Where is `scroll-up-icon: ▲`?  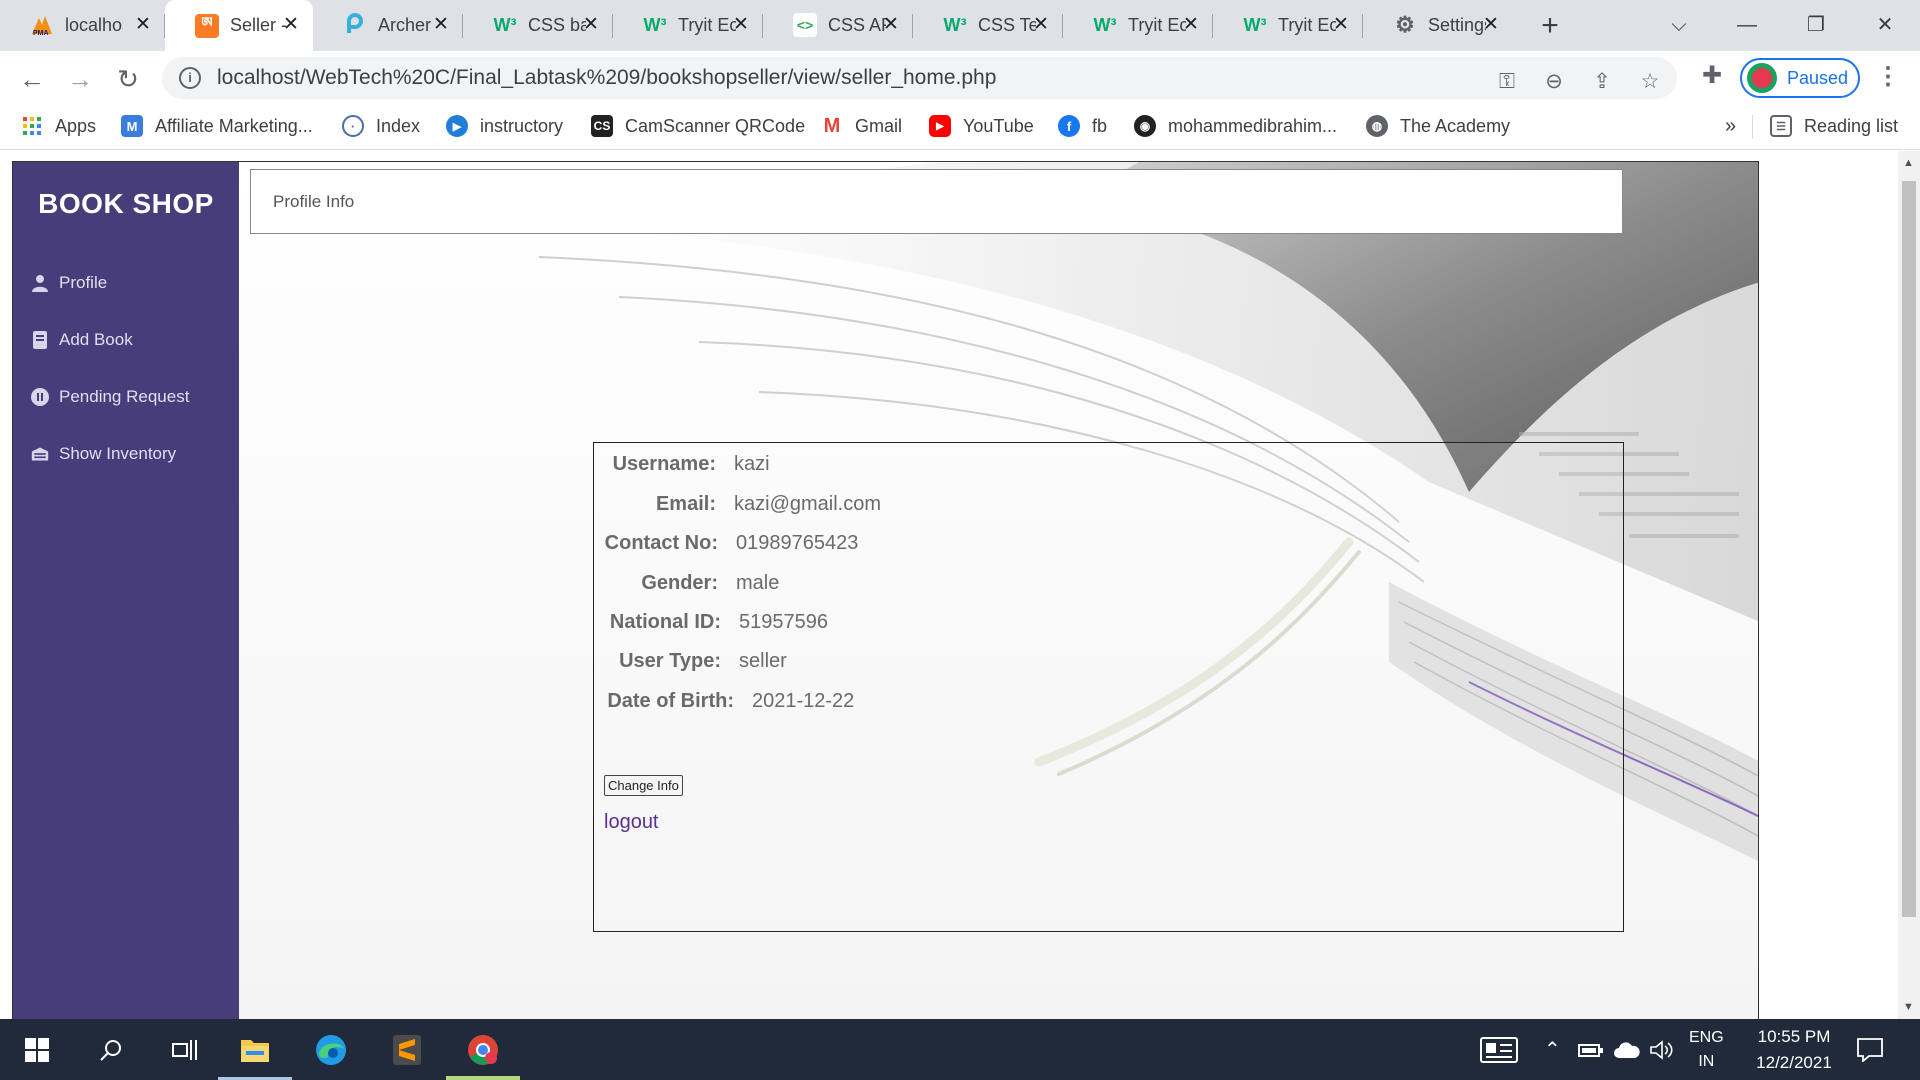 scroll-up-icon: ▲ is located at coordinates (1908, 163).